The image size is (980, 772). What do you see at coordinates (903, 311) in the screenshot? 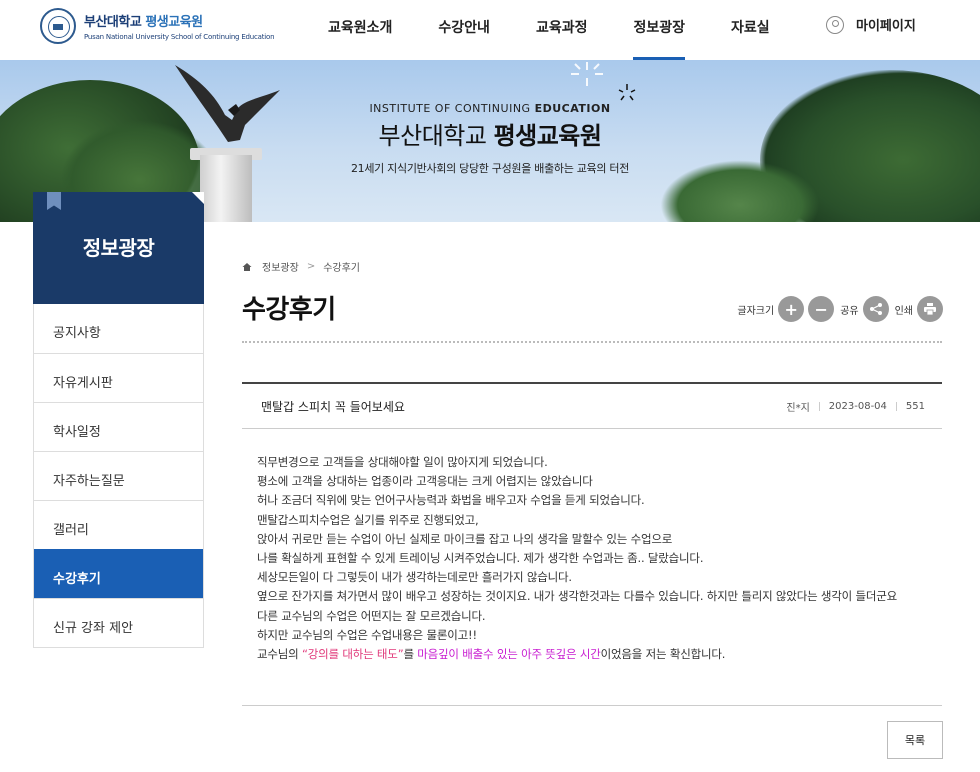
I see `print-label: 인쇄` at bounding box center [903, 311].